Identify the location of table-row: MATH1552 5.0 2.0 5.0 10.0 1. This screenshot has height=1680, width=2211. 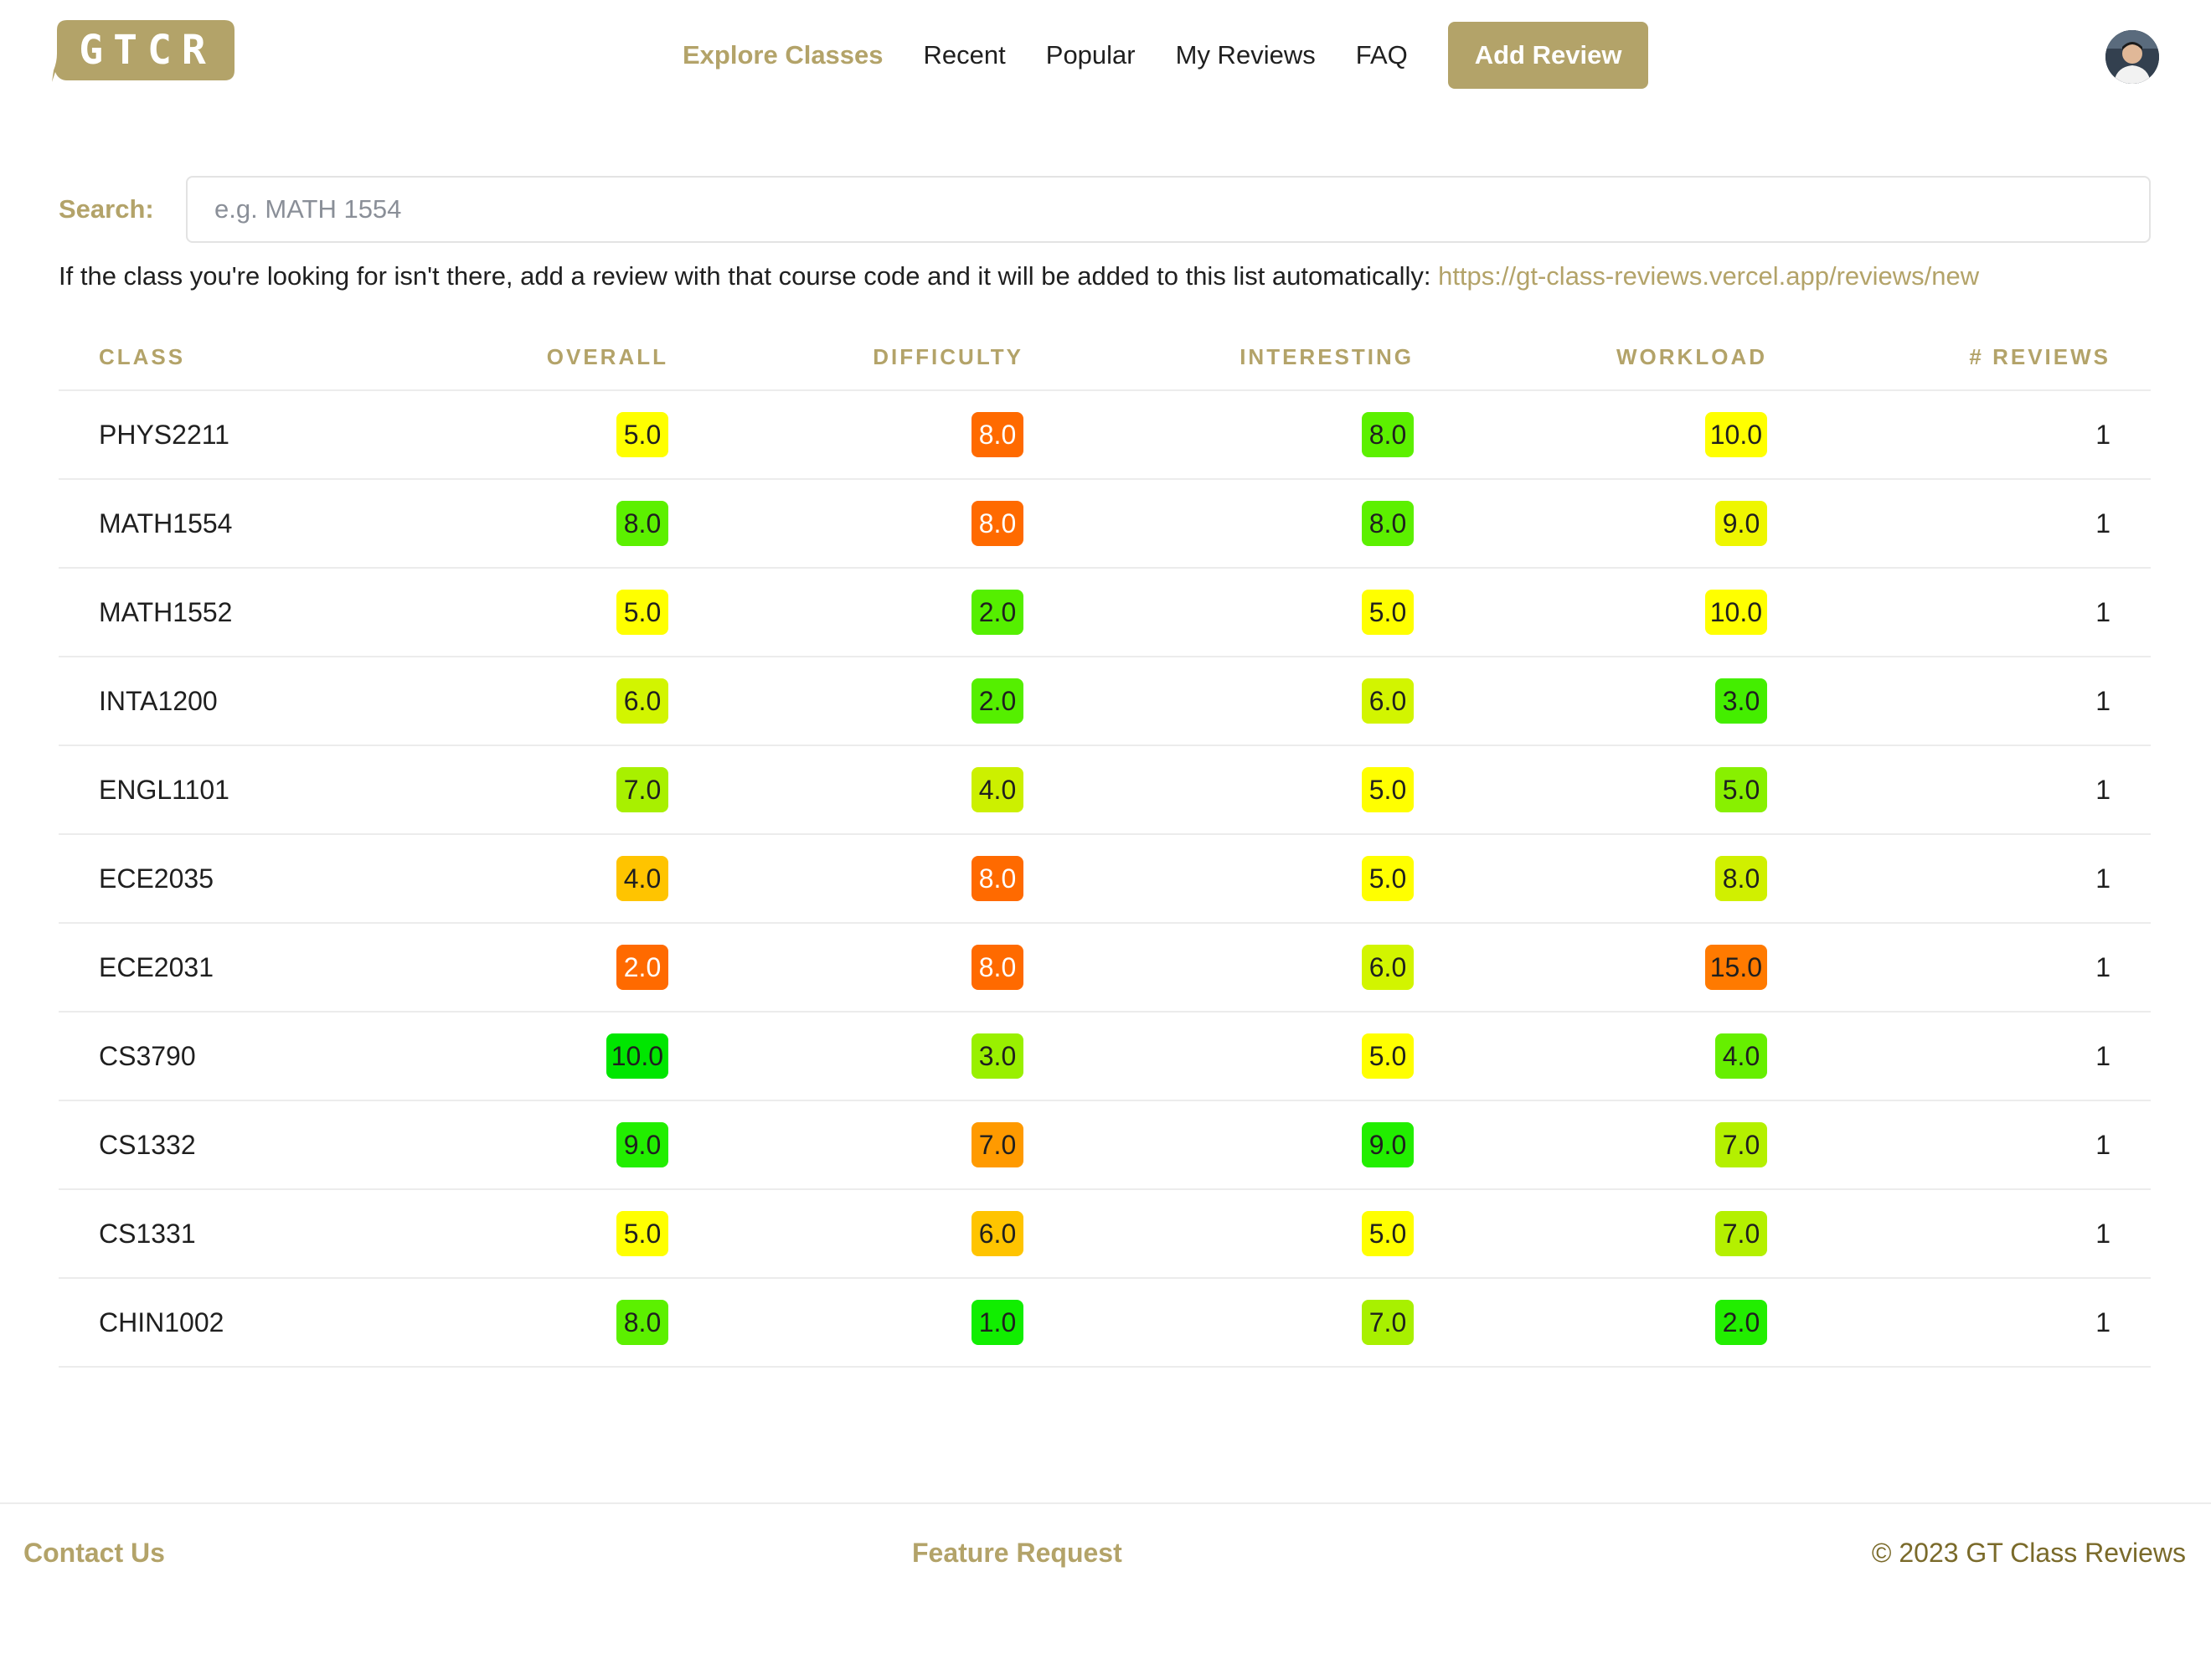
(1105, 613).